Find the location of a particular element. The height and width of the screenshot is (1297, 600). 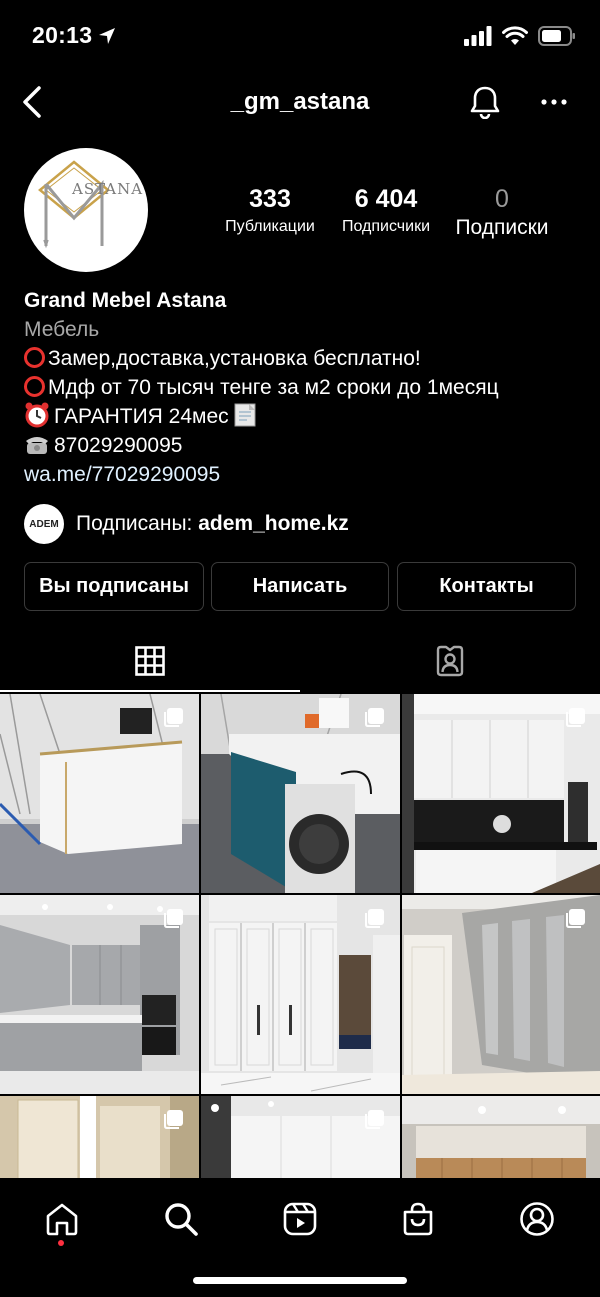

stat-followers: 6 404 Подписчики is located at coordinates (386, 210).